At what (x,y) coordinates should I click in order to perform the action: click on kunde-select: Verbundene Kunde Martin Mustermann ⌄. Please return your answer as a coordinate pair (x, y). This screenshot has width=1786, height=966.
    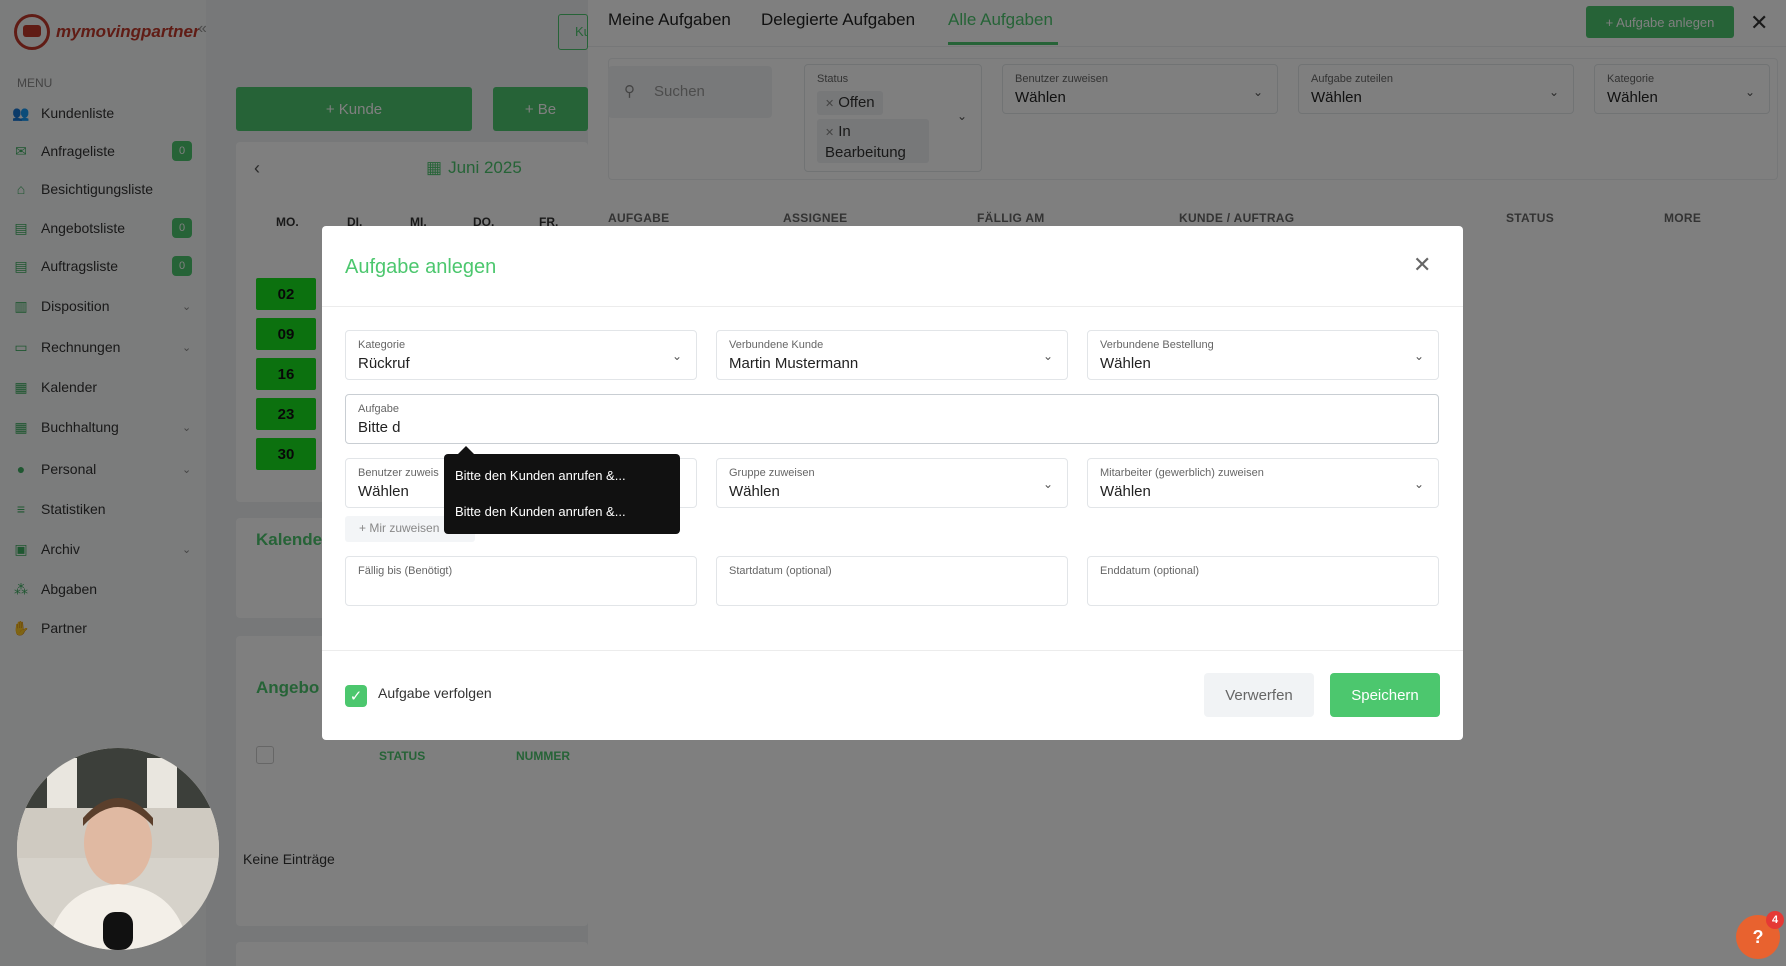
    Looking at the image, I should click on (892, 355).